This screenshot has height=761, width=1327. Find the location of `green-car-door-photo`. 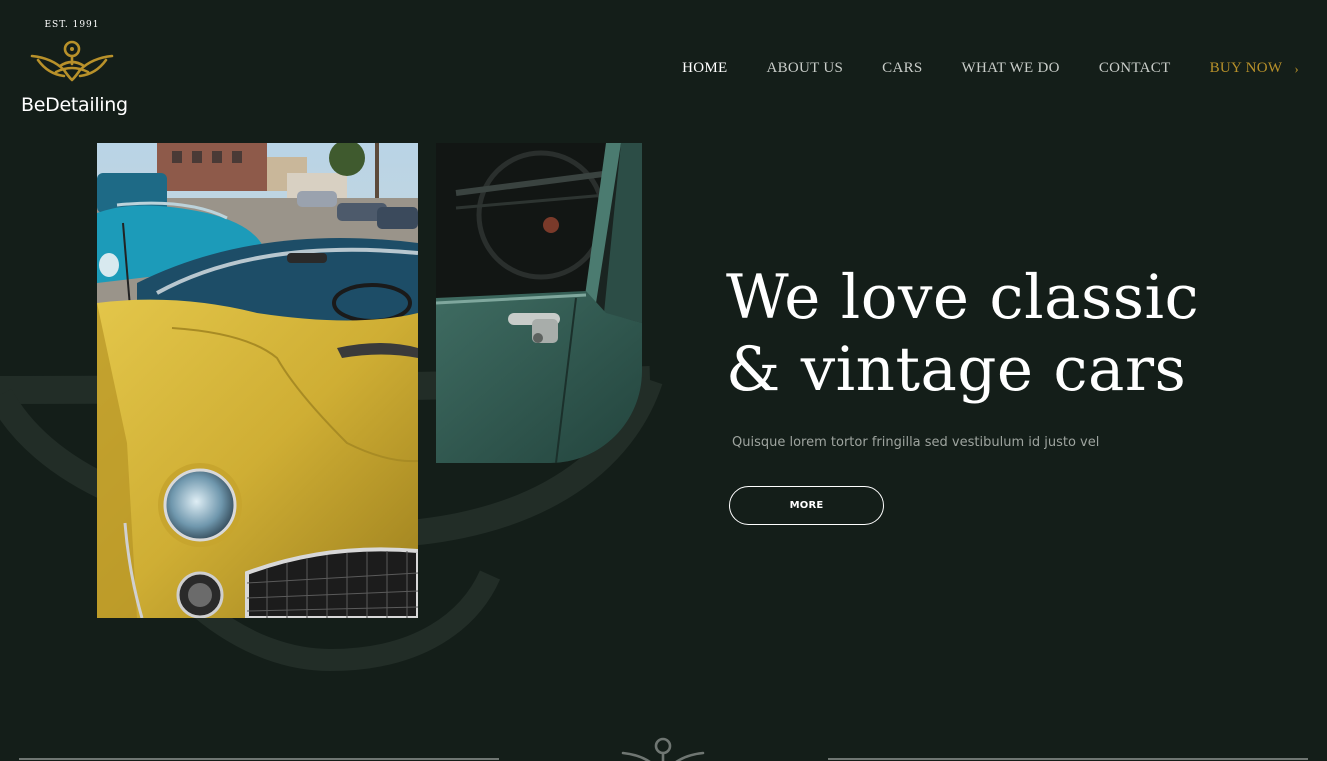

green-car-door-photo is located at coordinates (539, 303).